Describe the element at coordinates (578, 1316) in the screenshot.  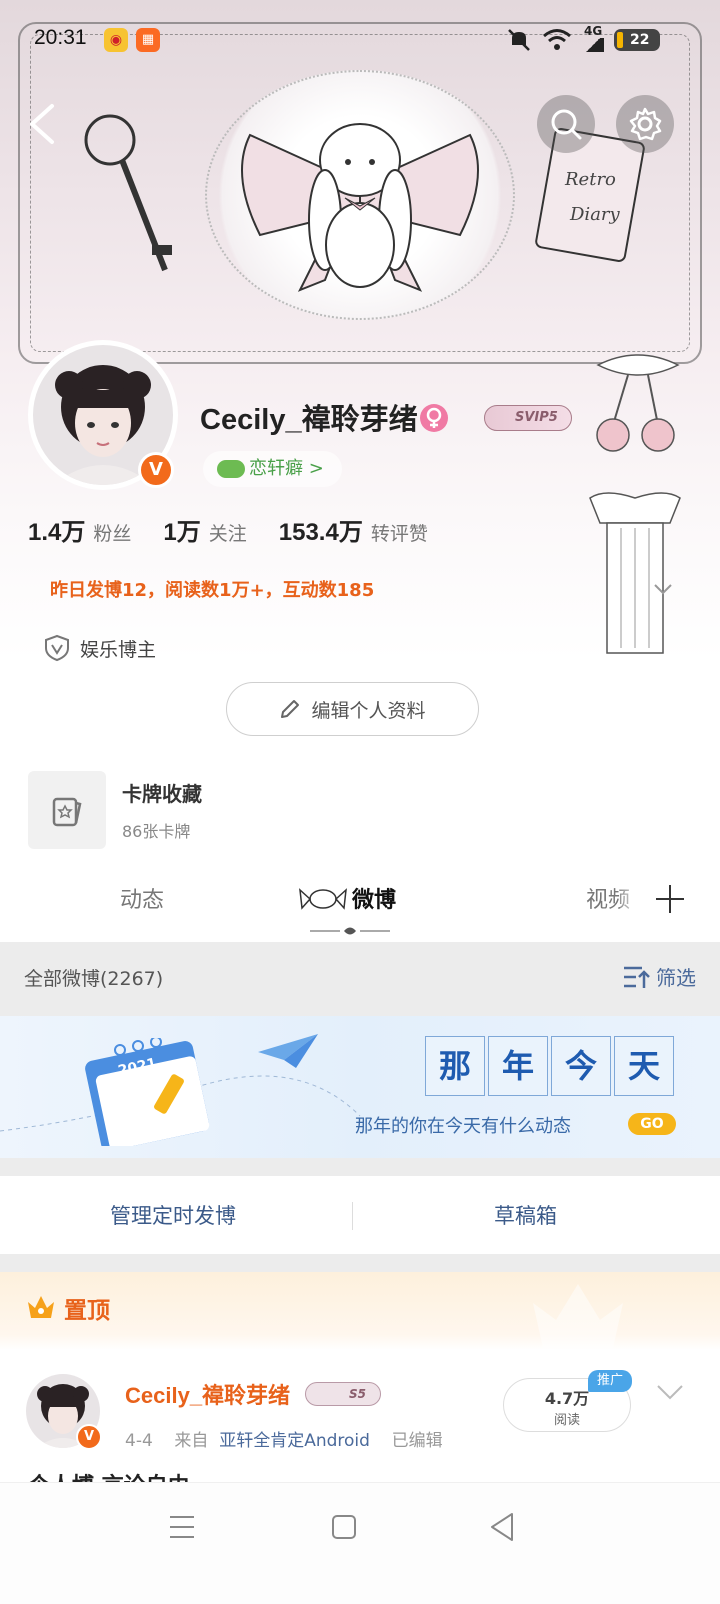
I see `crown-decoration` at that location.